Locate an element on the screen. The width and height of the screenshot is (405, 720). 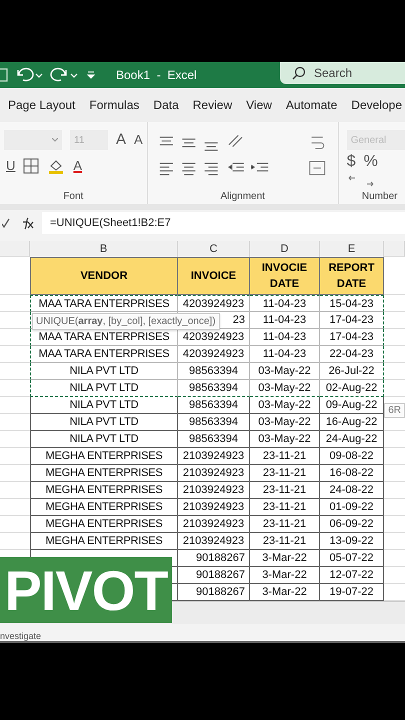
ribbon-tab: Page Layout is located at coordinates (42, 105).